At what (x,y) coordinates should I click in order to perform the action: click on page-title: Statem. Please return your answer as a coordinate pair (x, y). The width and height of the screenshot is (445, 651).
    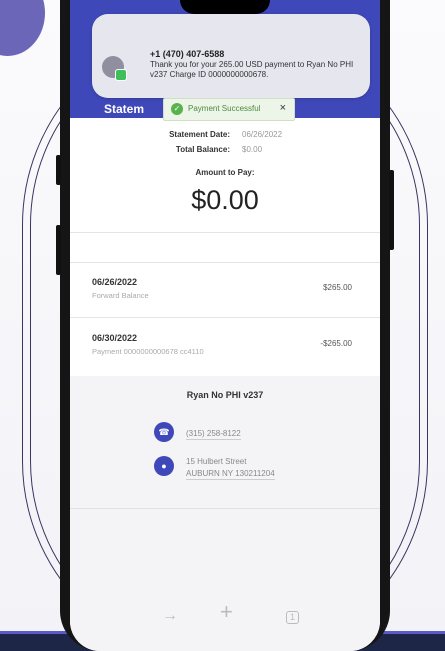
    Looking at the image, I should click on (124, 109).